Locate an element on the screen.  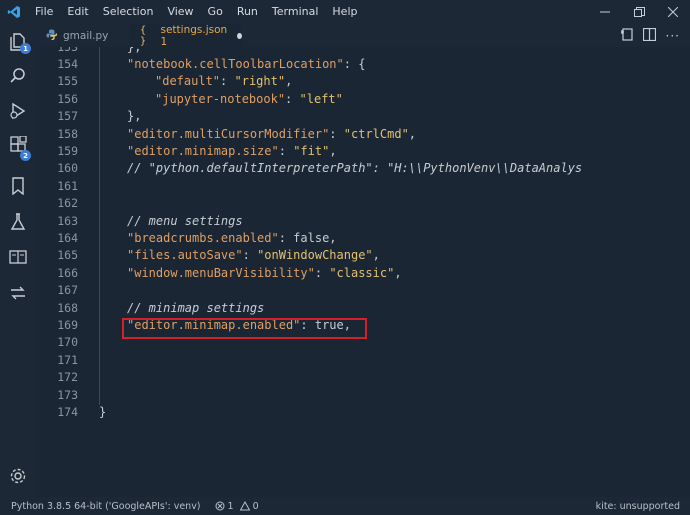
code-line: 156 "jupyter-notebook": "left" is located at coordinates (363, 99).